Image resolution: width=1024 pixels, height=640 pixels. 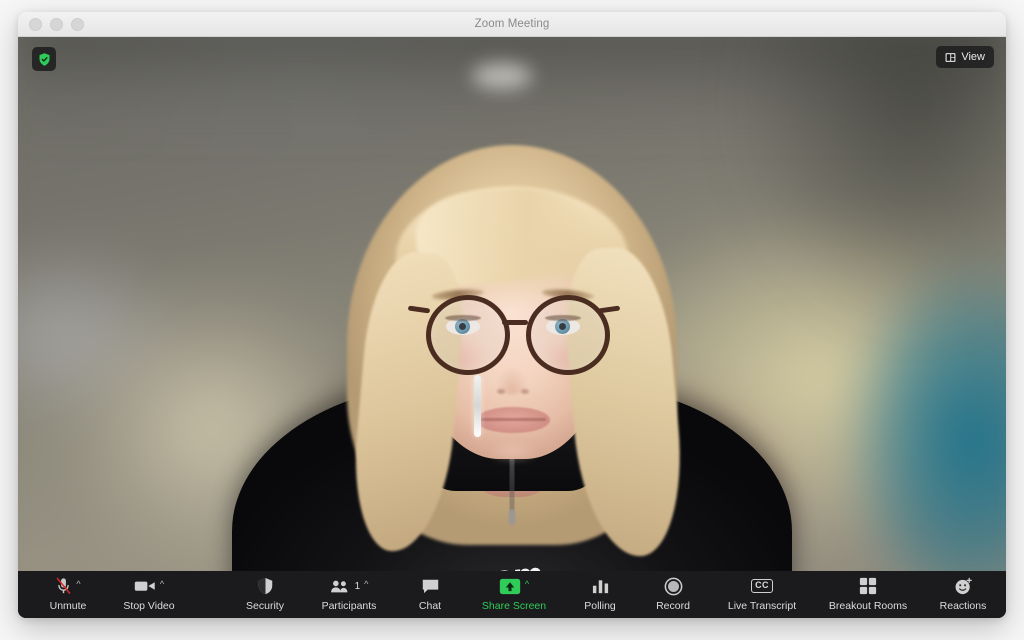 I want to click on breakout-rooms-icon-group, so click(x=868, y=586).